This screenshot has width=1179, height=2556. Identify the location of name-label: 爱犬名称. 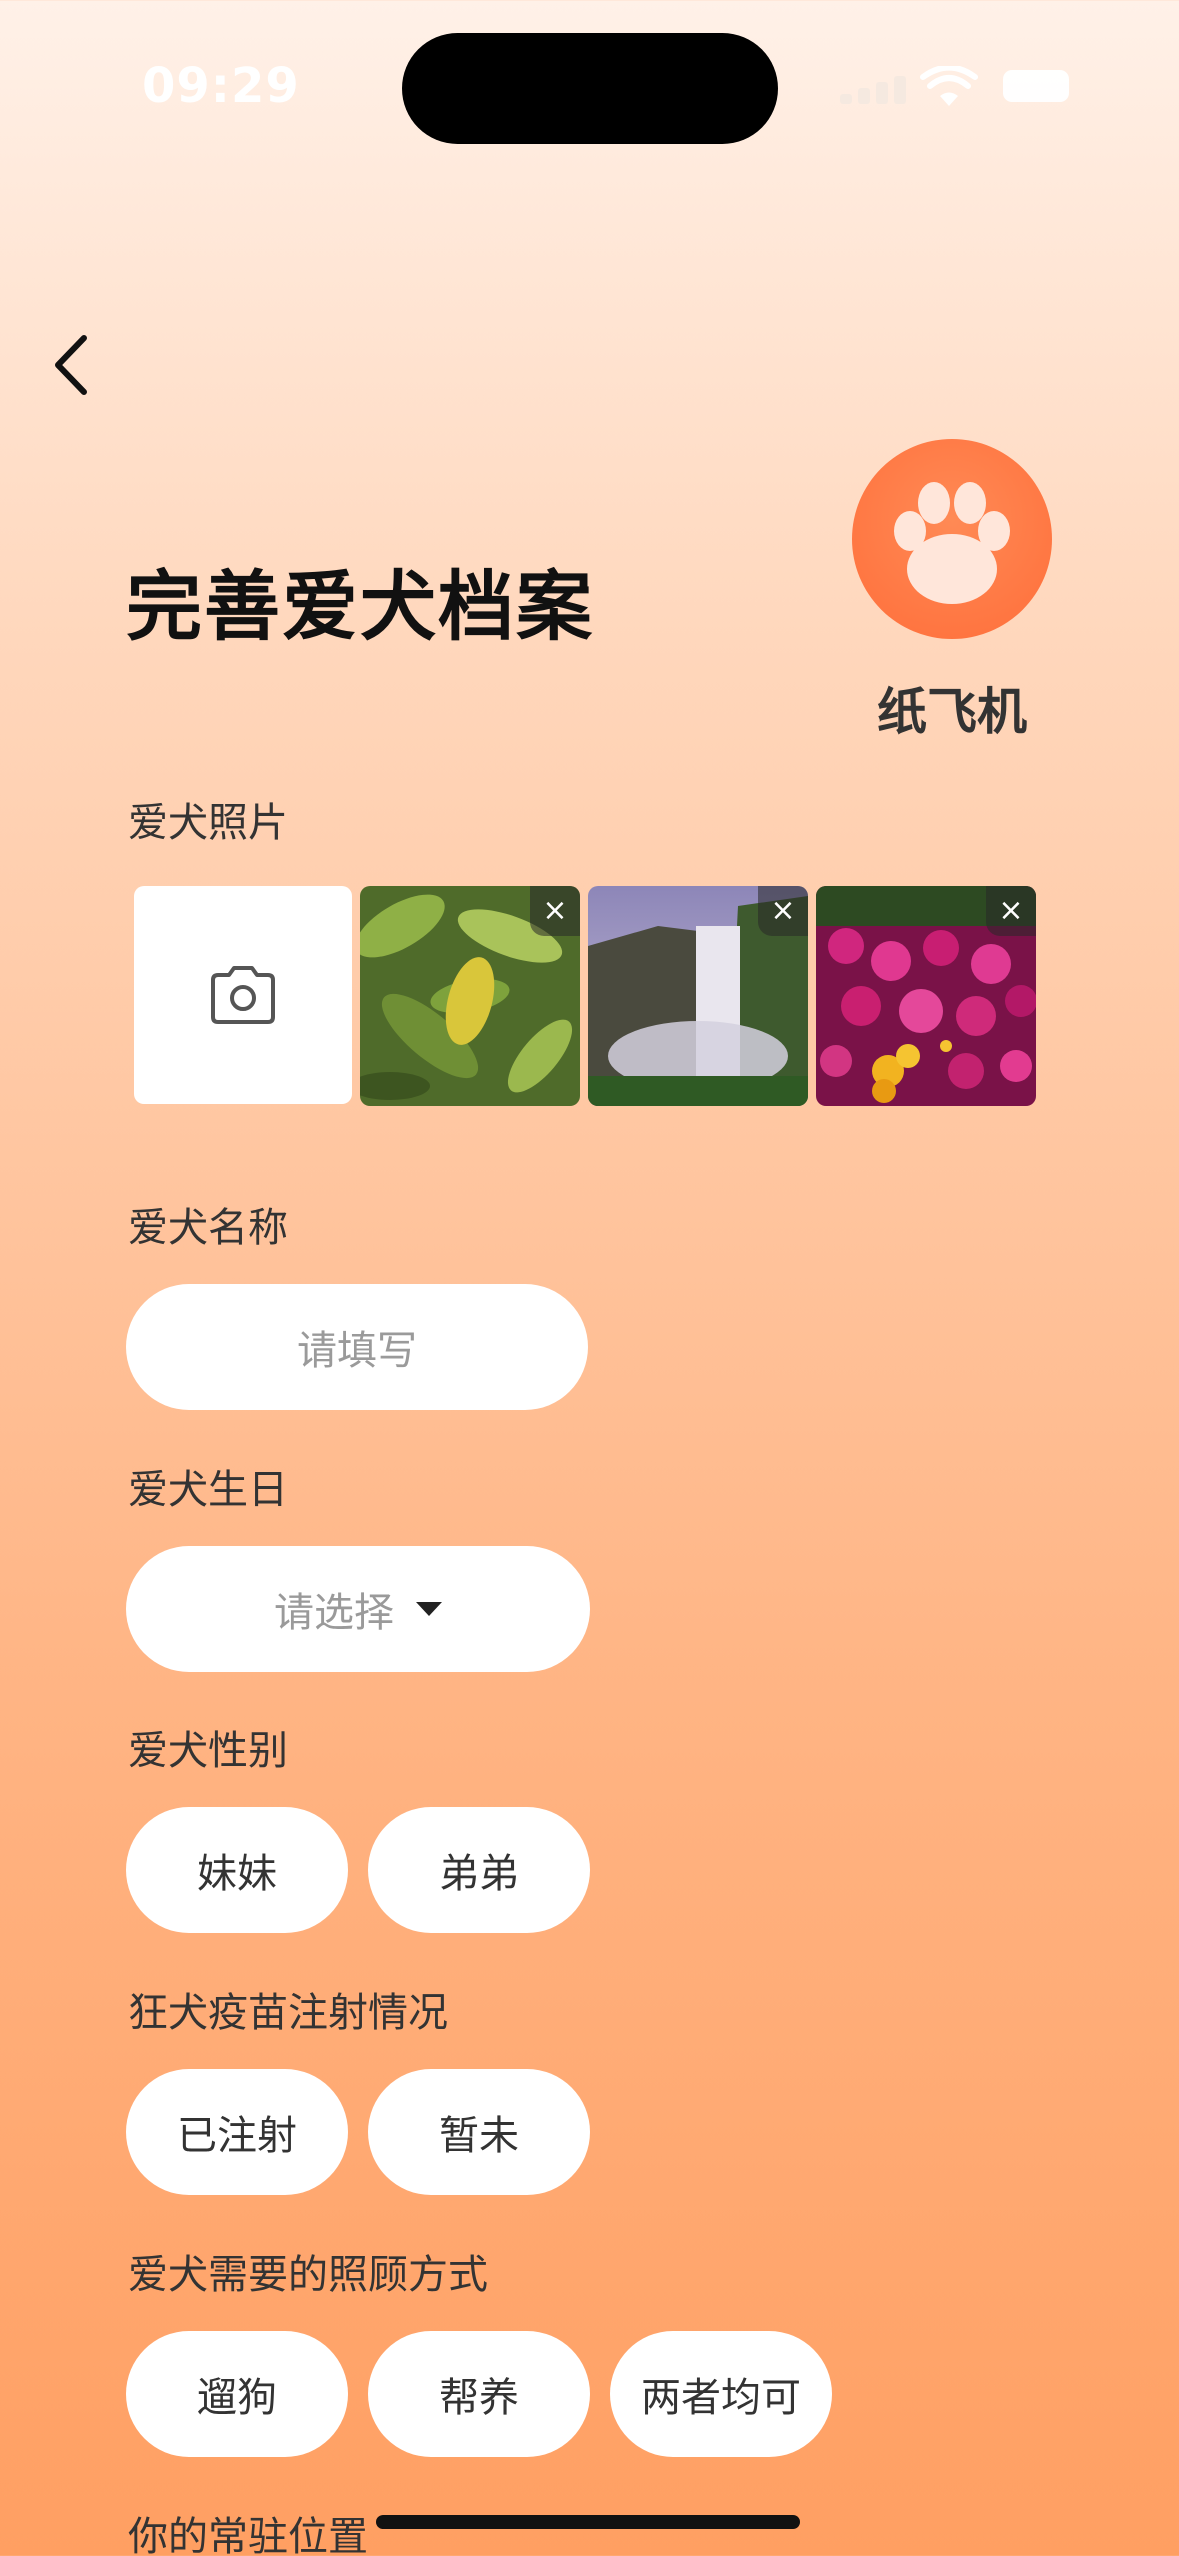
(208, 1228).